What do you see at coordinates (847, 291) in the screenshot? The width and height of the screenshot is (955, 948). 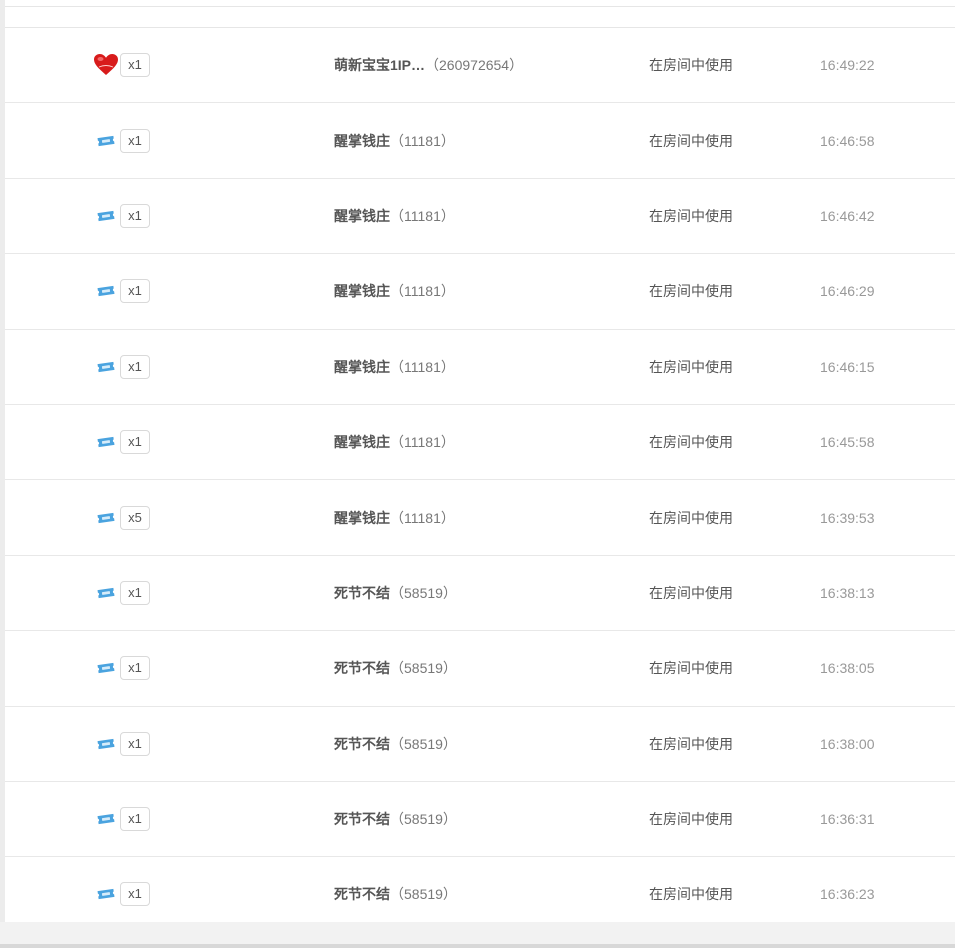 I see `timestamp: 16:46:29` at bounding box center [847, 291].